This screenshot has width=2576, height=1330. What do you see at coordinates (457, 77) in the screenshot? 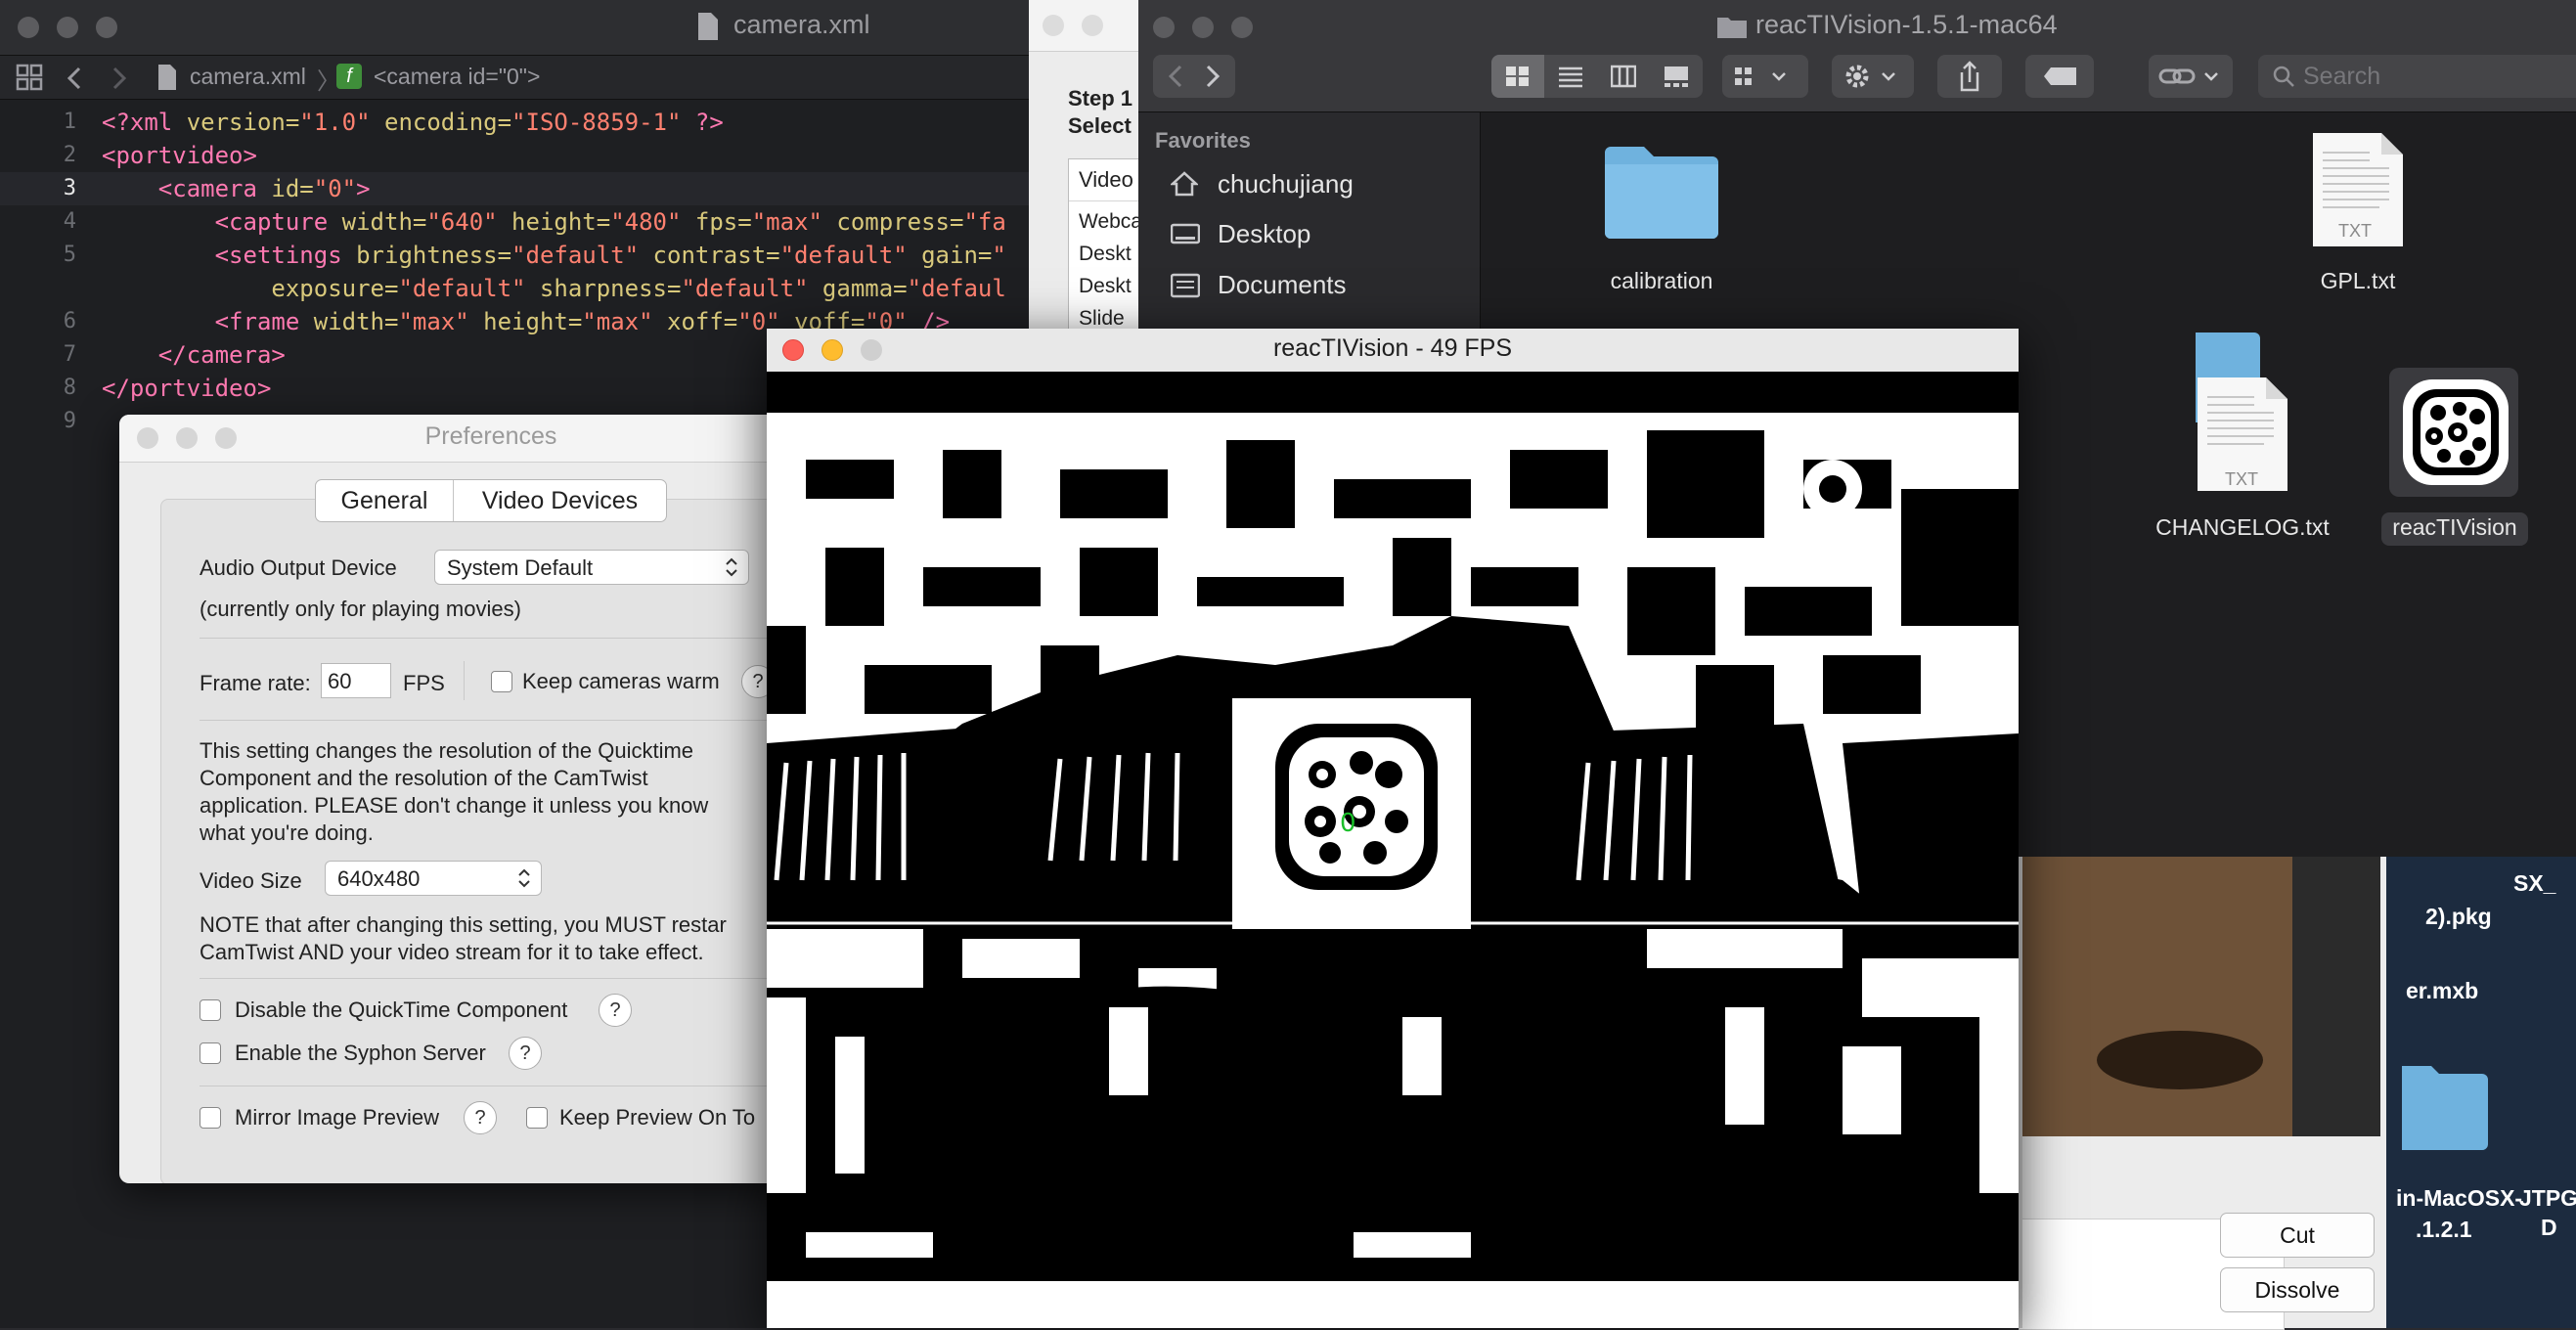
I see `breadcrumb-element: <camera id="0">` at bounding box center [457, 77].